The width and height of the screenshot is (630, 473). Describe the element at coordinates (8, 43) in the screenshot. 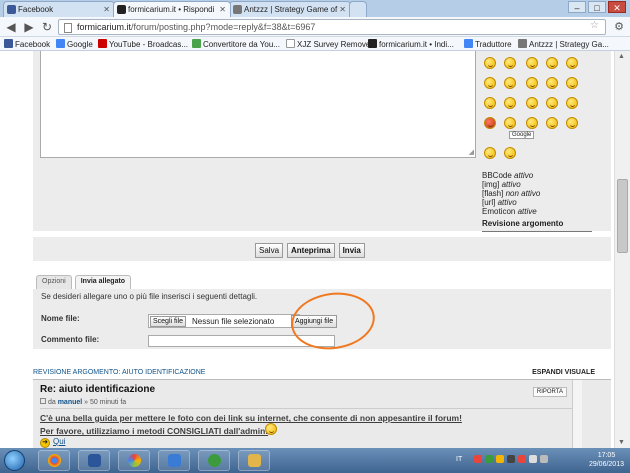

I see `facebook-icon` at that location.